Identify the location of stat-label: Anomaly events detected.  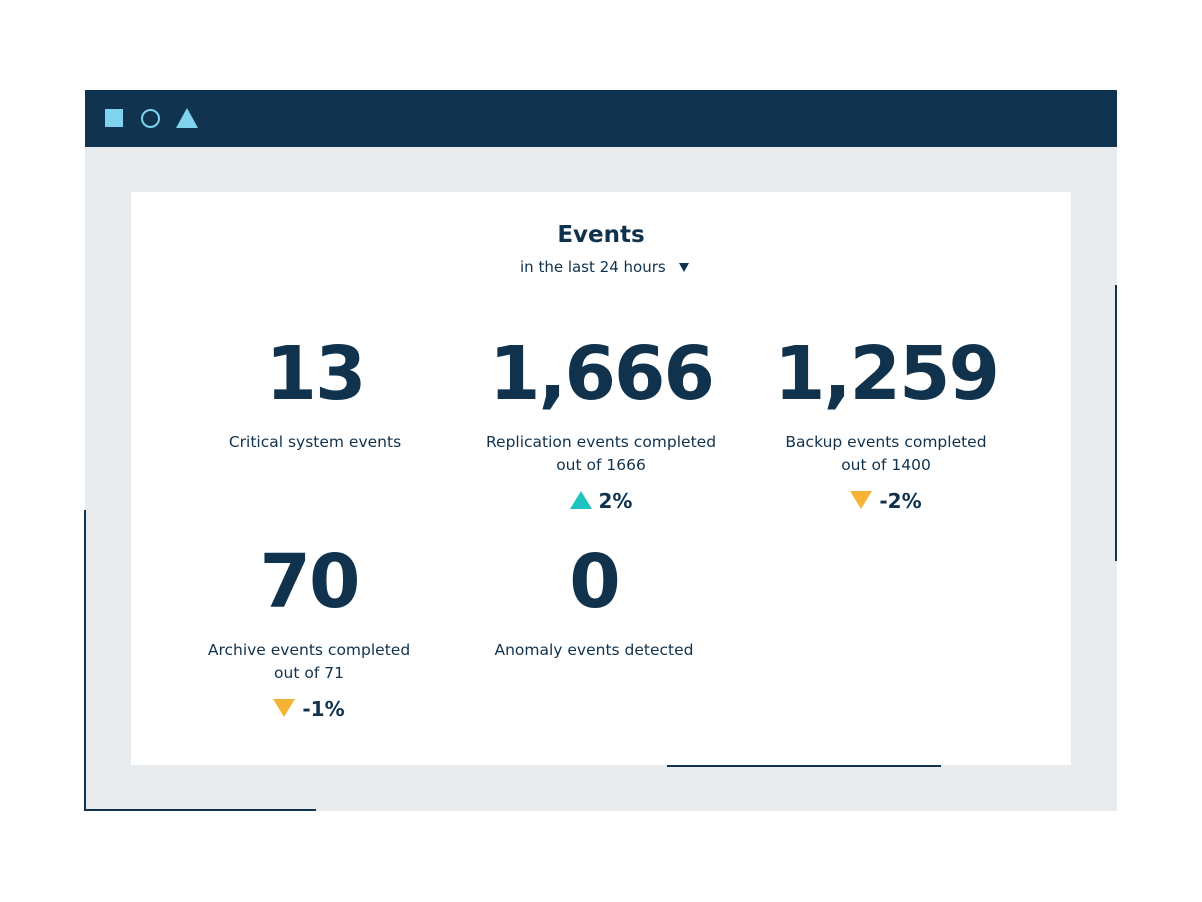
(594, 650).